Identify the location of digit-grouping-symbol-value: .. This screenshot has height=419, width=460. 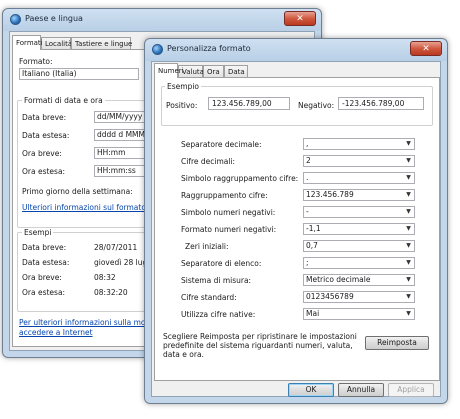
(307, 177).